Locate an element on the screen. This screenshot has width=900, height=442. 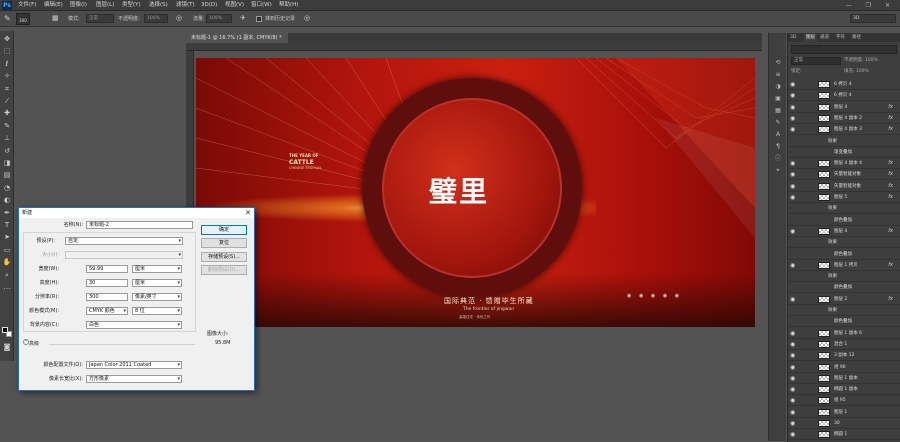
healing-brush-icon: ✚ is located at coordinates (7, 113).